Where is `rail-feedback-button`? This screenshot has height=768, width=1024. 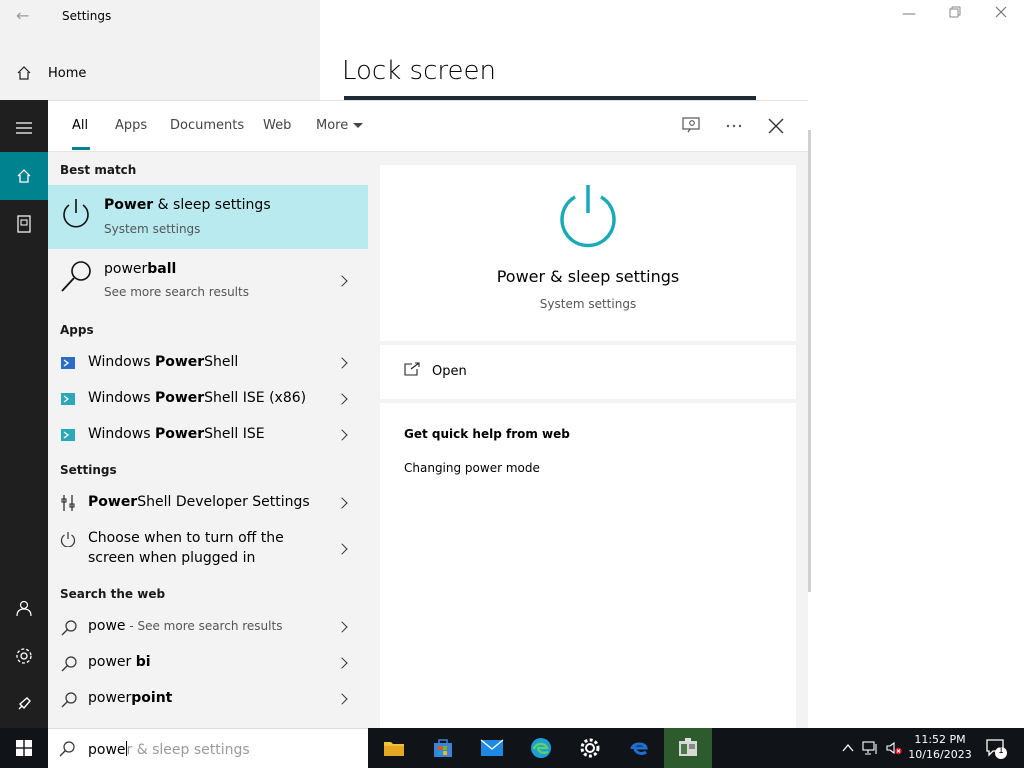
rail-feedback-button is located at coordinates (24, 704).